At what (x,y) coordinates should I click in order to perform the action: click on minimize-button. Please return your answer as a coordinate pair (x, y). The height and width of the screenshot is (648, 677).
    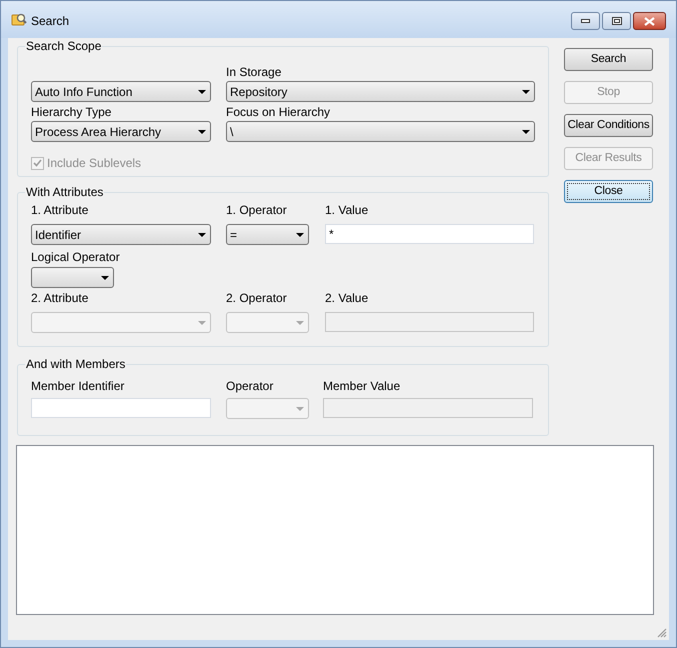
    Looking at the image, I should click on (585, 21).